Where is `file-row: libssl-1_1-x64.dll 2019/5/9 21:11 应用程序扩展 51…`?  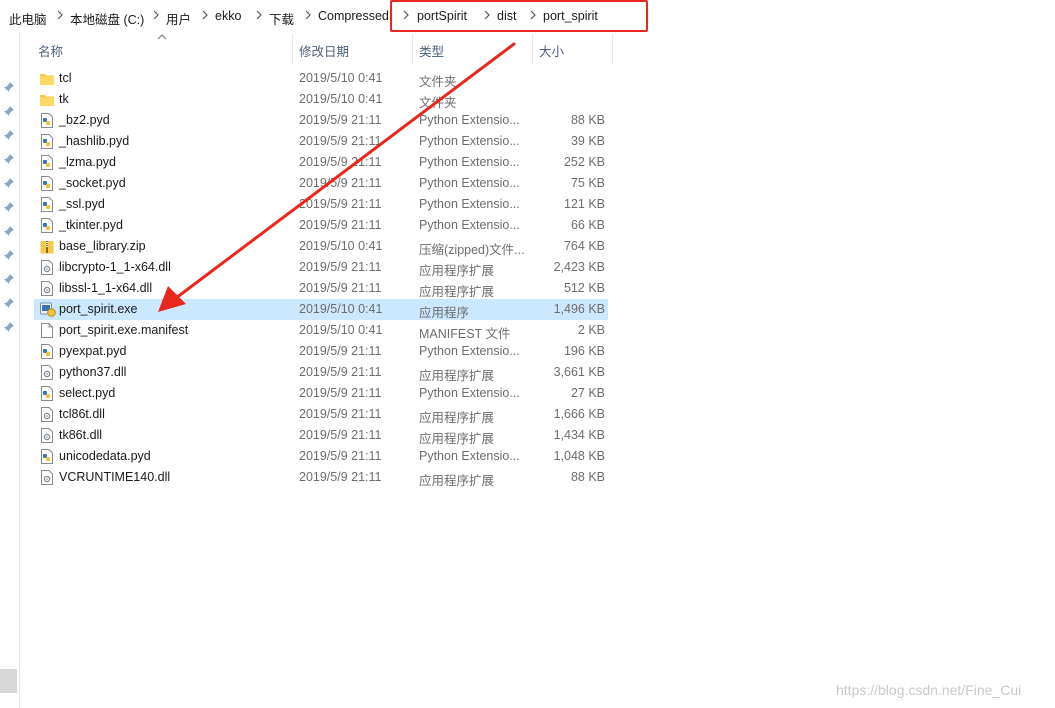 file-row: libssl-1_1-x64.dll 2019/5/9 21:11 应用程序扩展 51… is located at coordinates (321, 288).